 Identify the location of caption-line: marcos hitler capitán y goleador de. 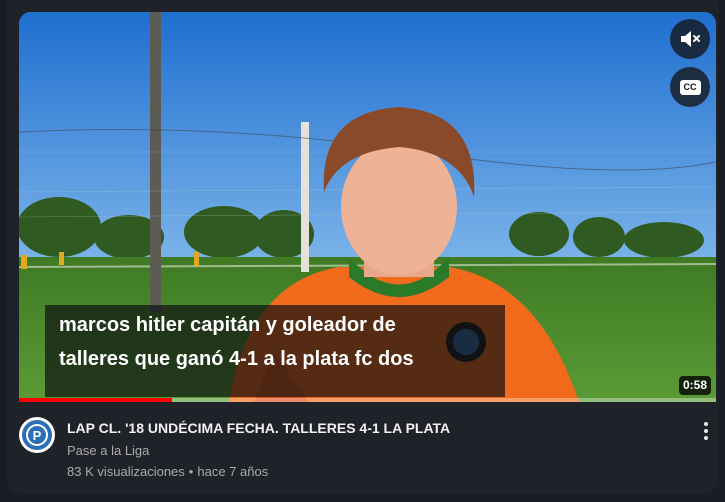
(227, 325).